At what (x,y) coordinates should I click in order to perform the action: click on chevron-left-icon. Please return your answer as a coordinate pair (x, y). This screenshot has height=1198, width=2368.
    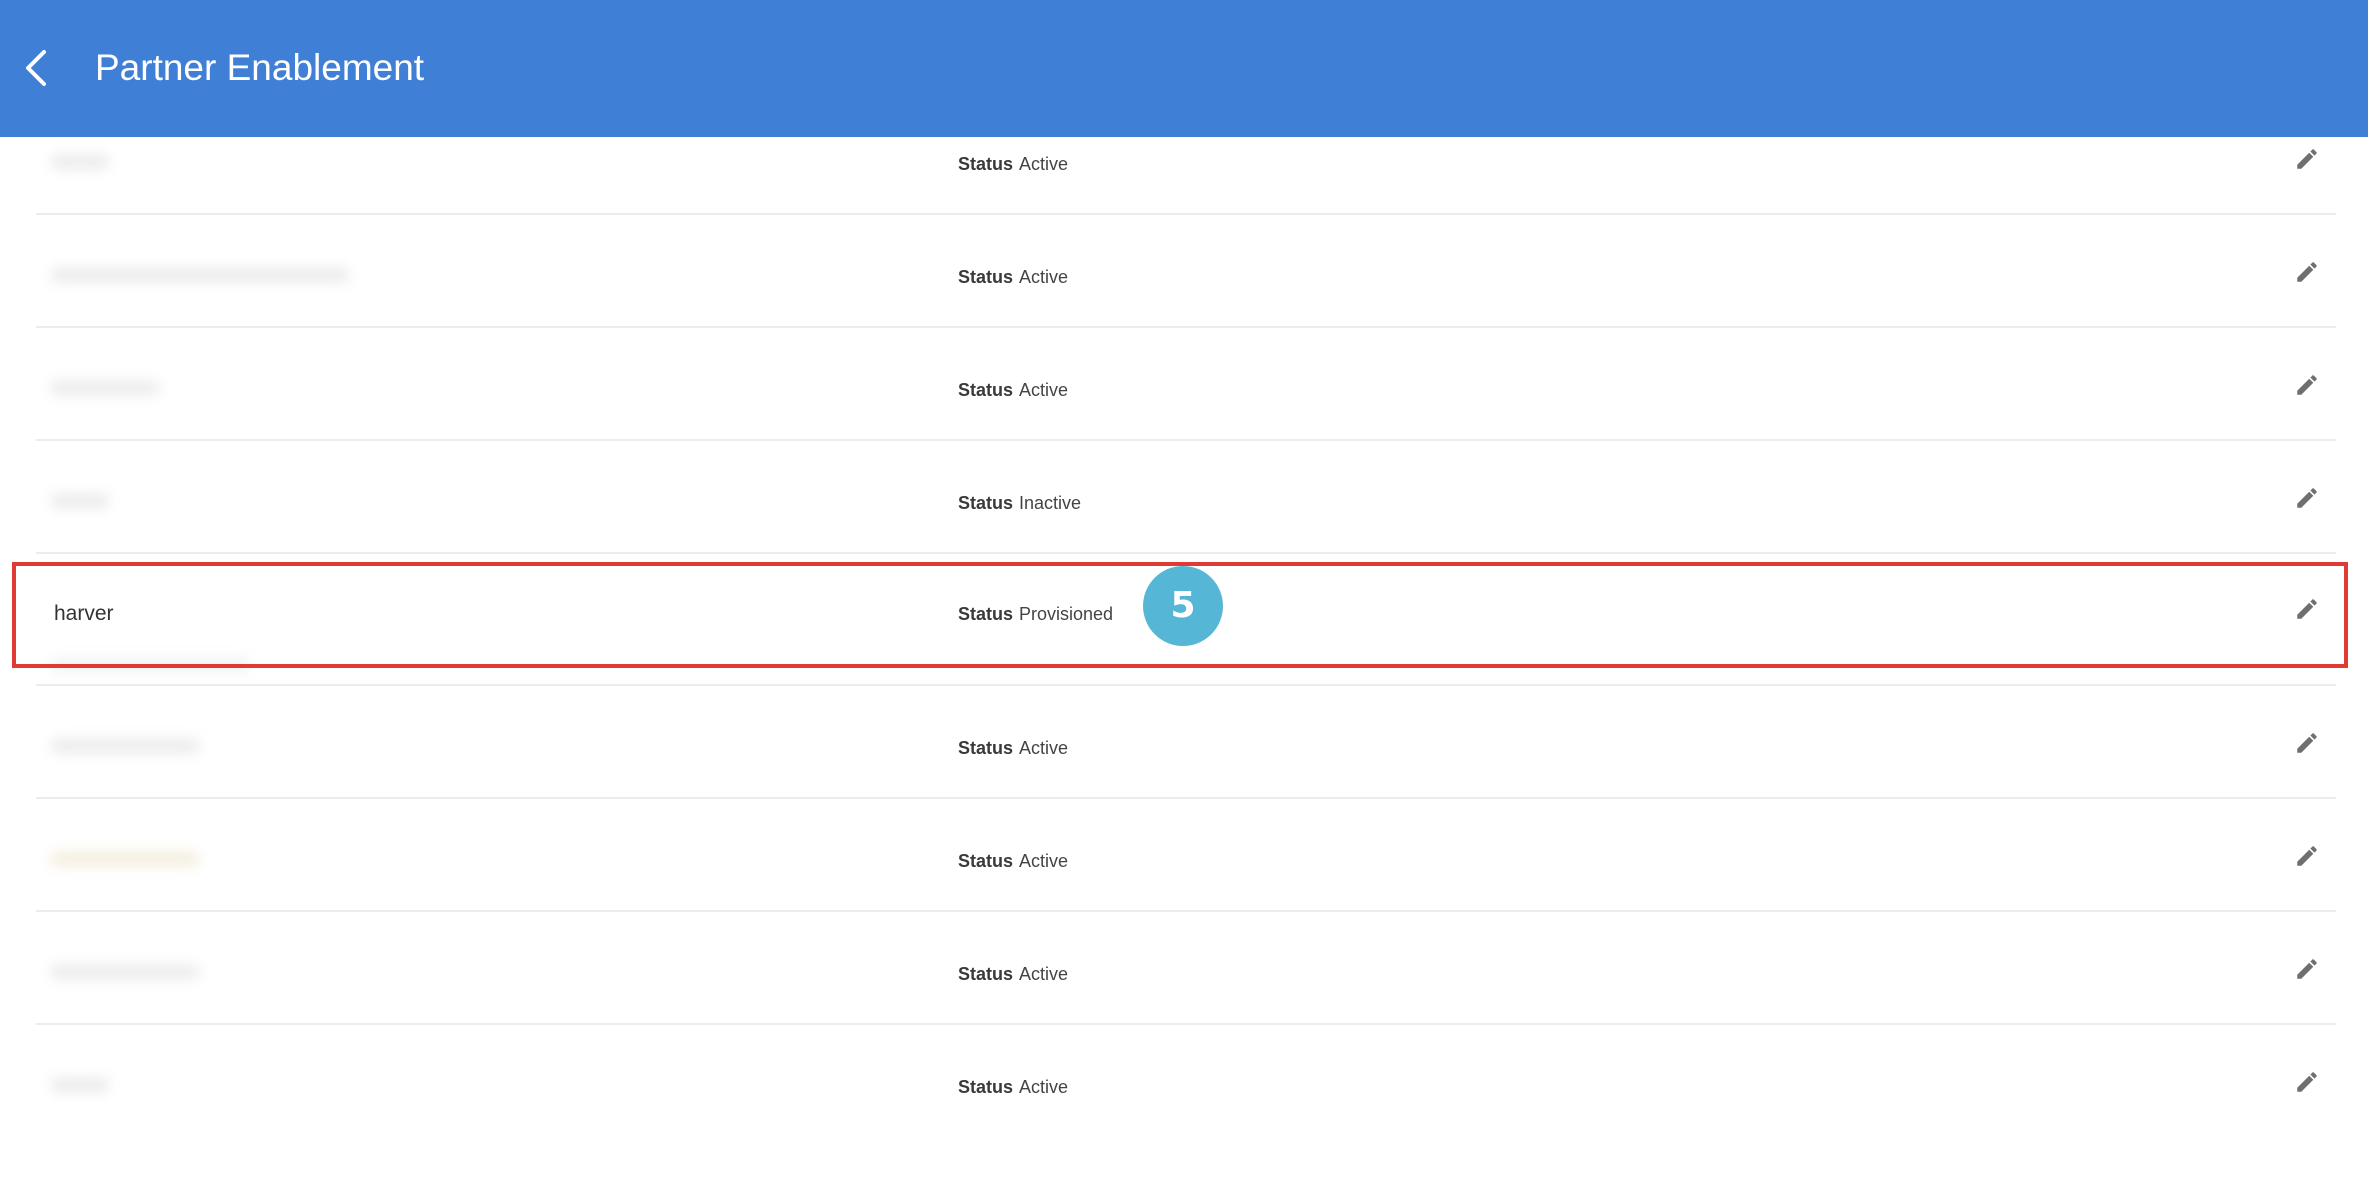
    Looking at the image, I should click on (36, 68).